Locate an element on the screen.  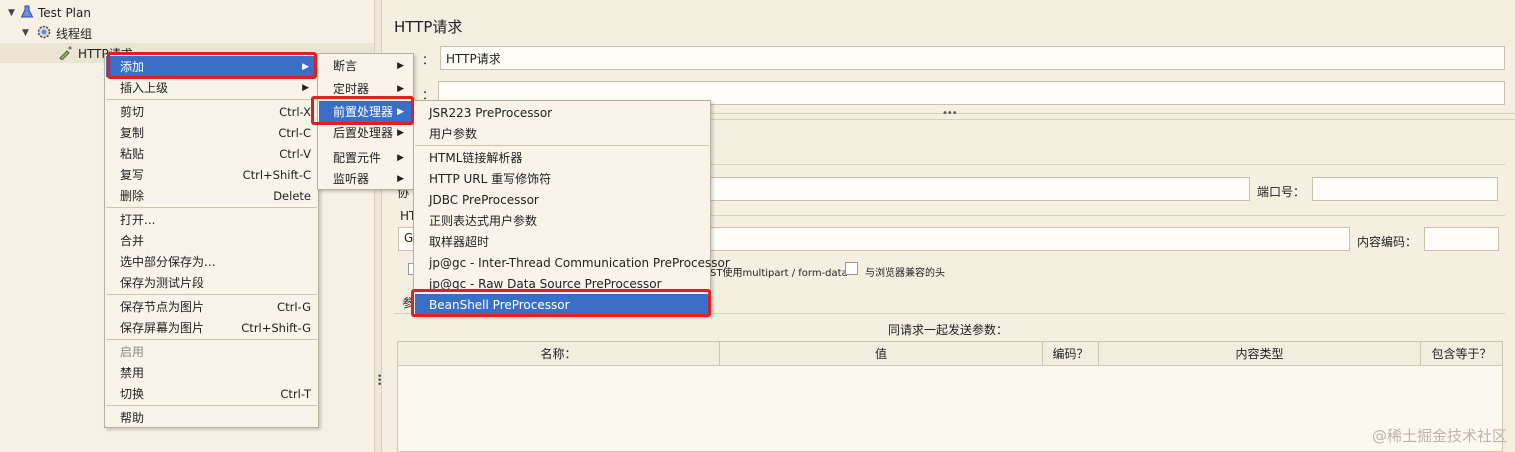
menu-item-insert-parent: 插入上级 ▶ is located at coordinates (211, 87).